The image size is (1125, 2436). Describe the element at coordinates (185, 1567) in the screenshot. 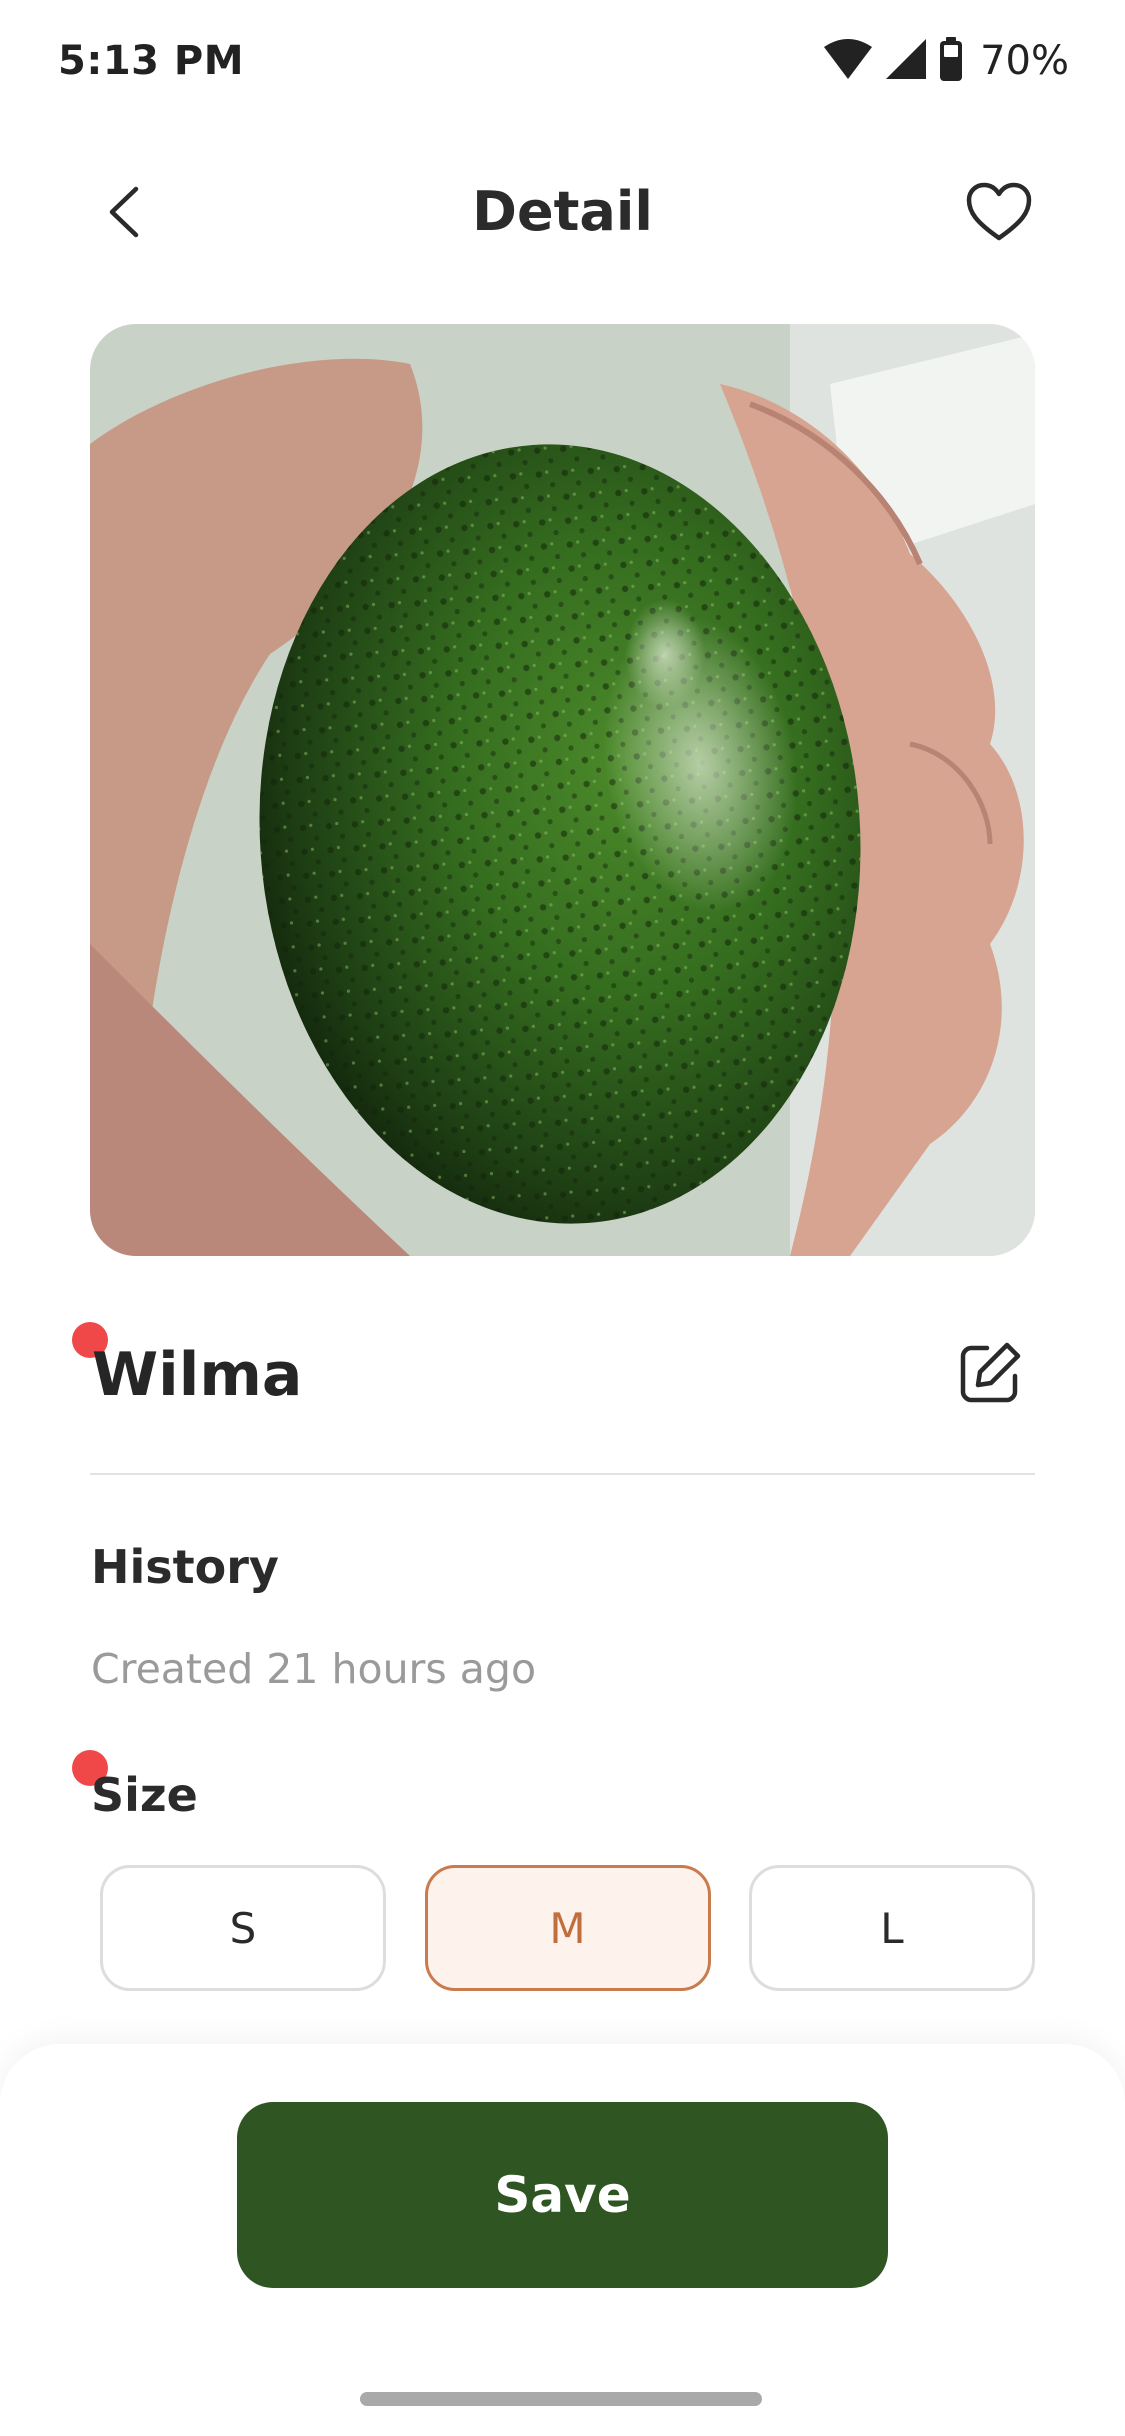

I see `history-heading: History` at that location.